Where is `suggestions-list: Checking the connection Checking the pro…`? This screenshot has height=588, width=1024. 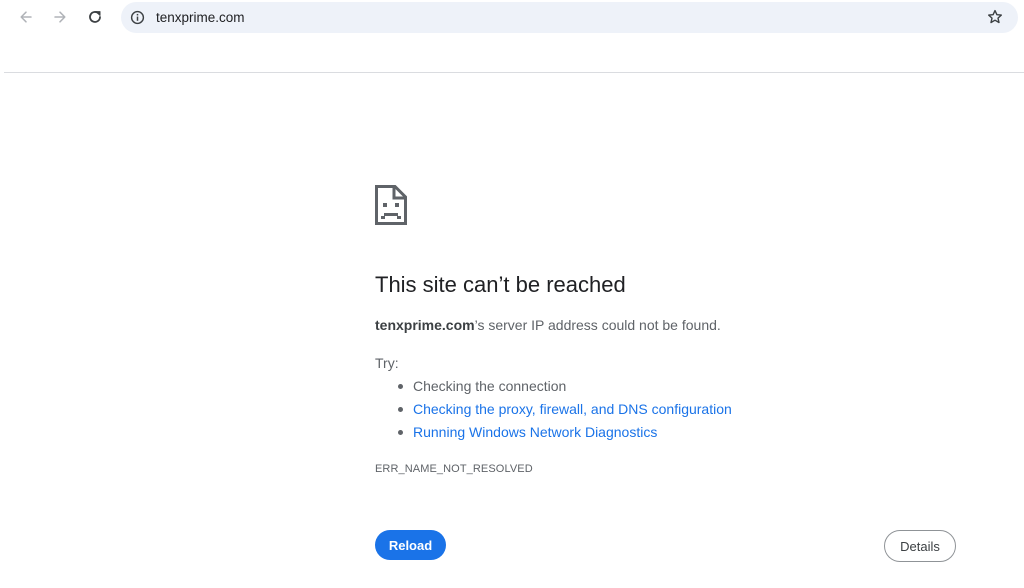
suggestions-list: Checking the connection Checking the pro… is located at coordinates (553, 410).